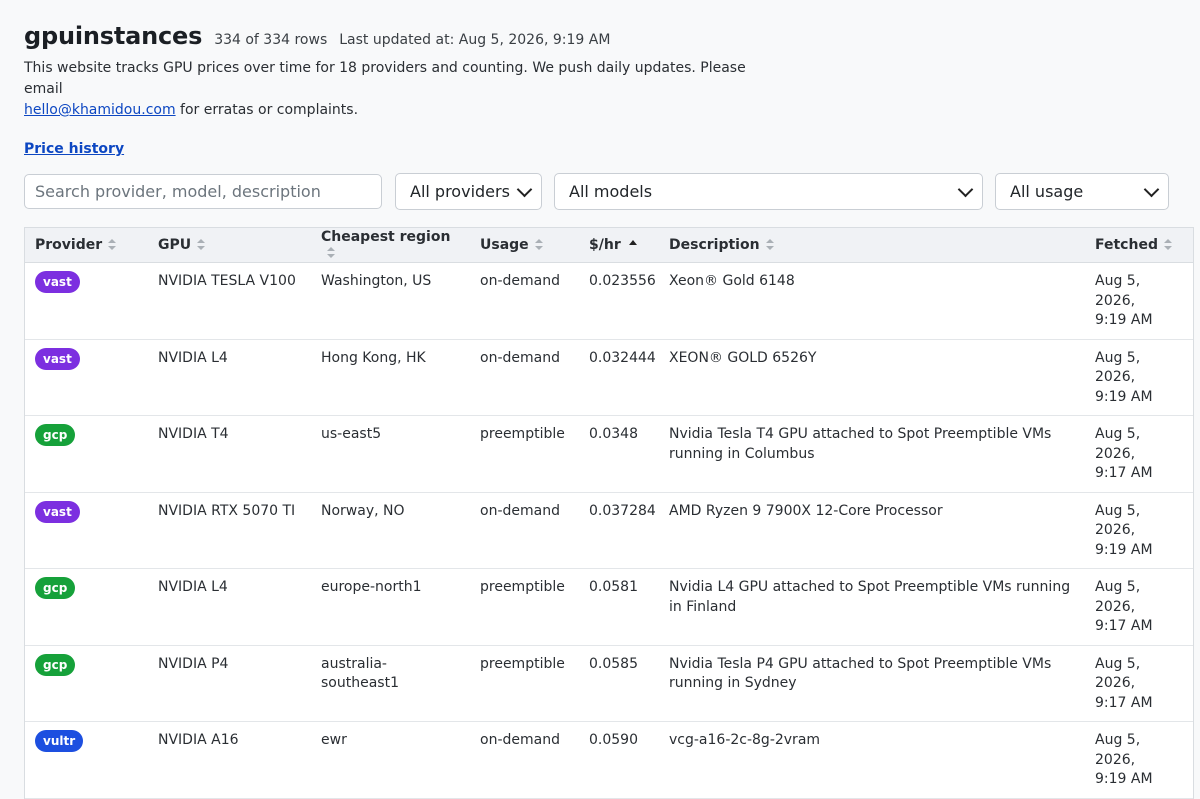 The width and height of the screenshot is (1200, 799). Describe the element at coordinates (1139, 245) in the screenshot. I see `column-header-fetched: Fetched` at that location.